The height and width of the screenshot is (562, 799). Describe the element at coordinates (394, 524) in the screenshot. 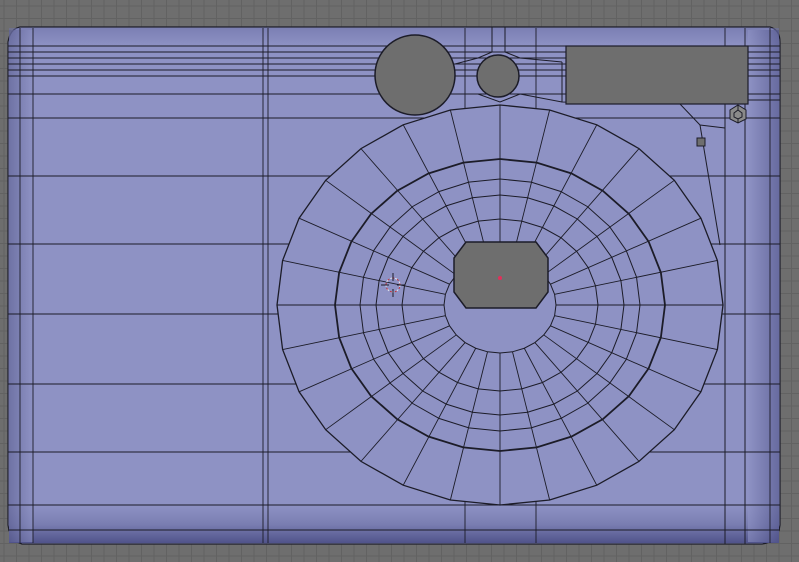

I see `body-bottom-bevel` at that location.